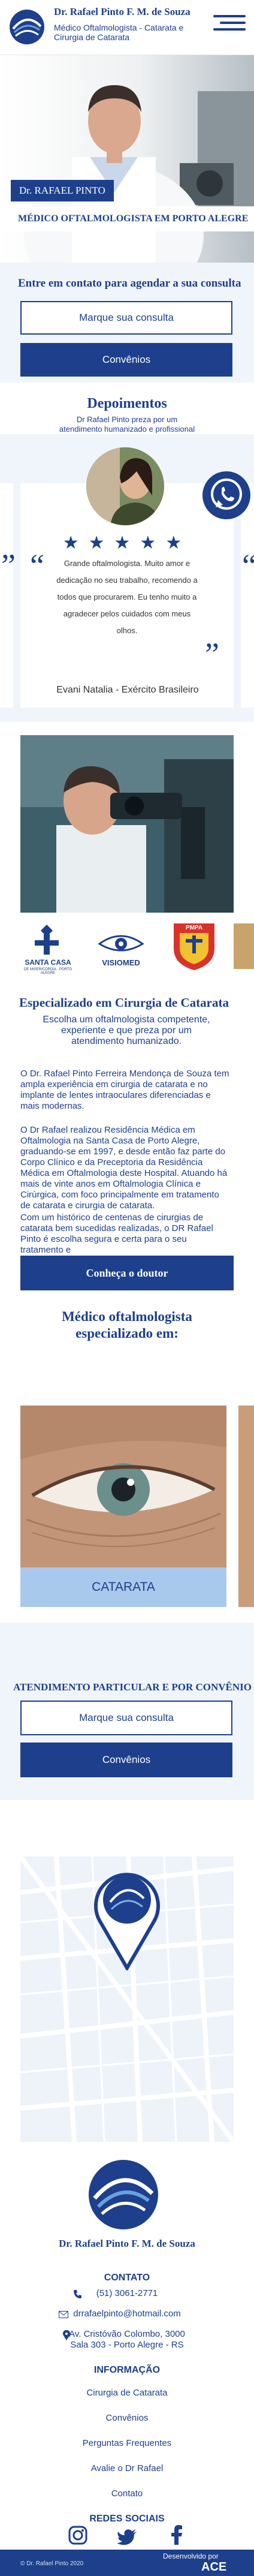  I want to click on santa-casa-logo-icon, so click(47, 940).